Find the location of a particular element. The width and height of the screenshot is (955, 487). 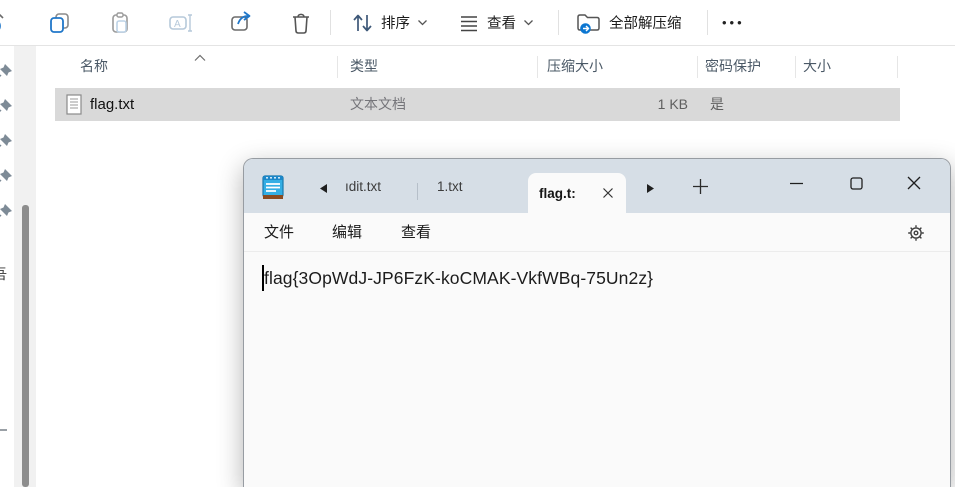

column-header-size: 大小 is located at coordinates (817, 66).